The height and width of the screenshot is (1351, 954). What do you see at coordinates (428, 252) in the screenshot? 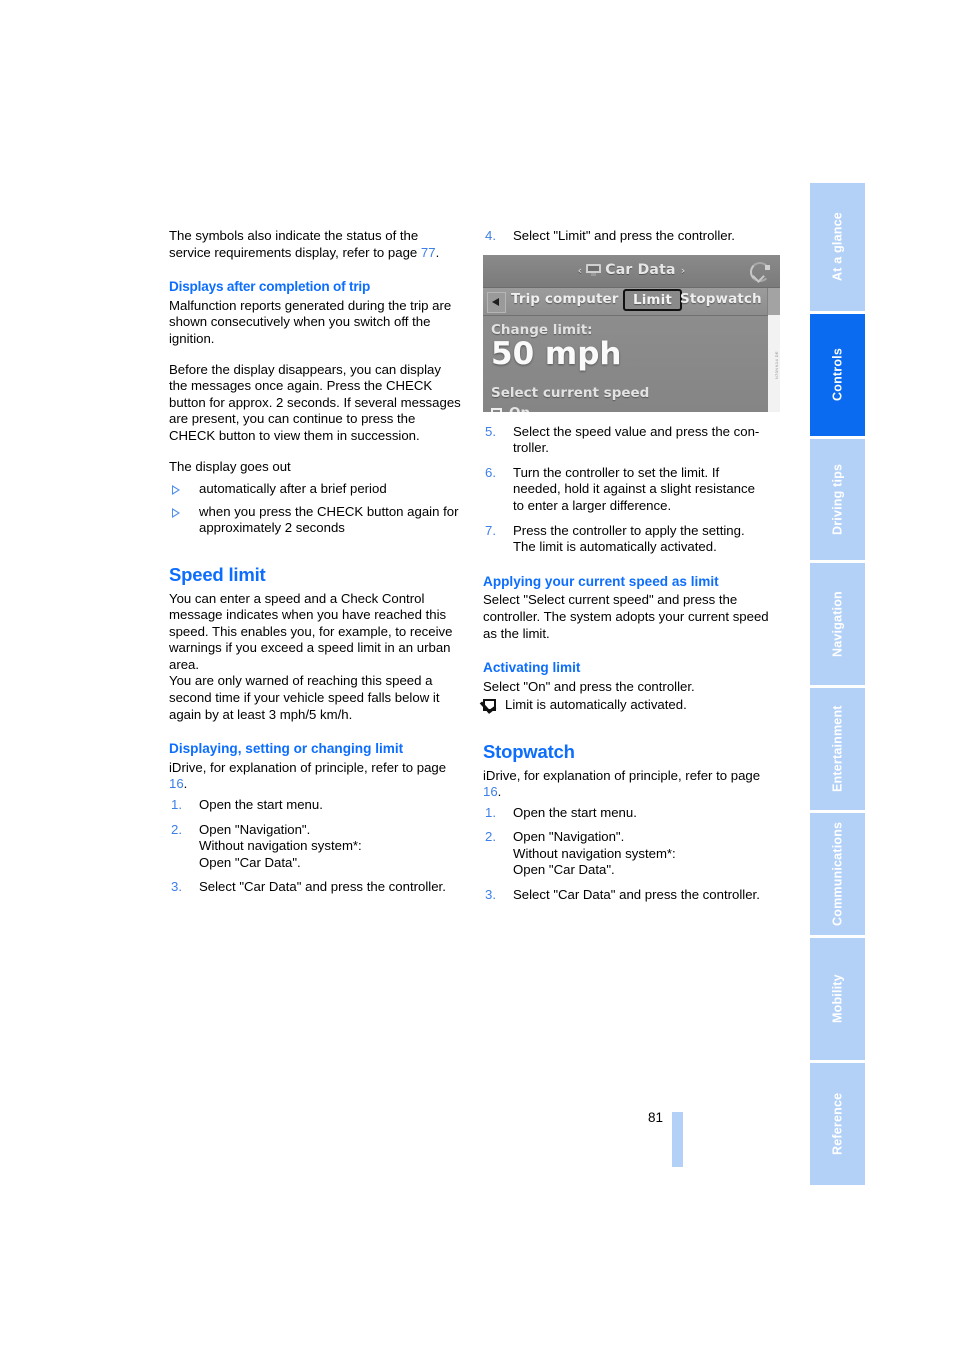
I see `page-reference-77: 77` at bounding box center [428, 252].